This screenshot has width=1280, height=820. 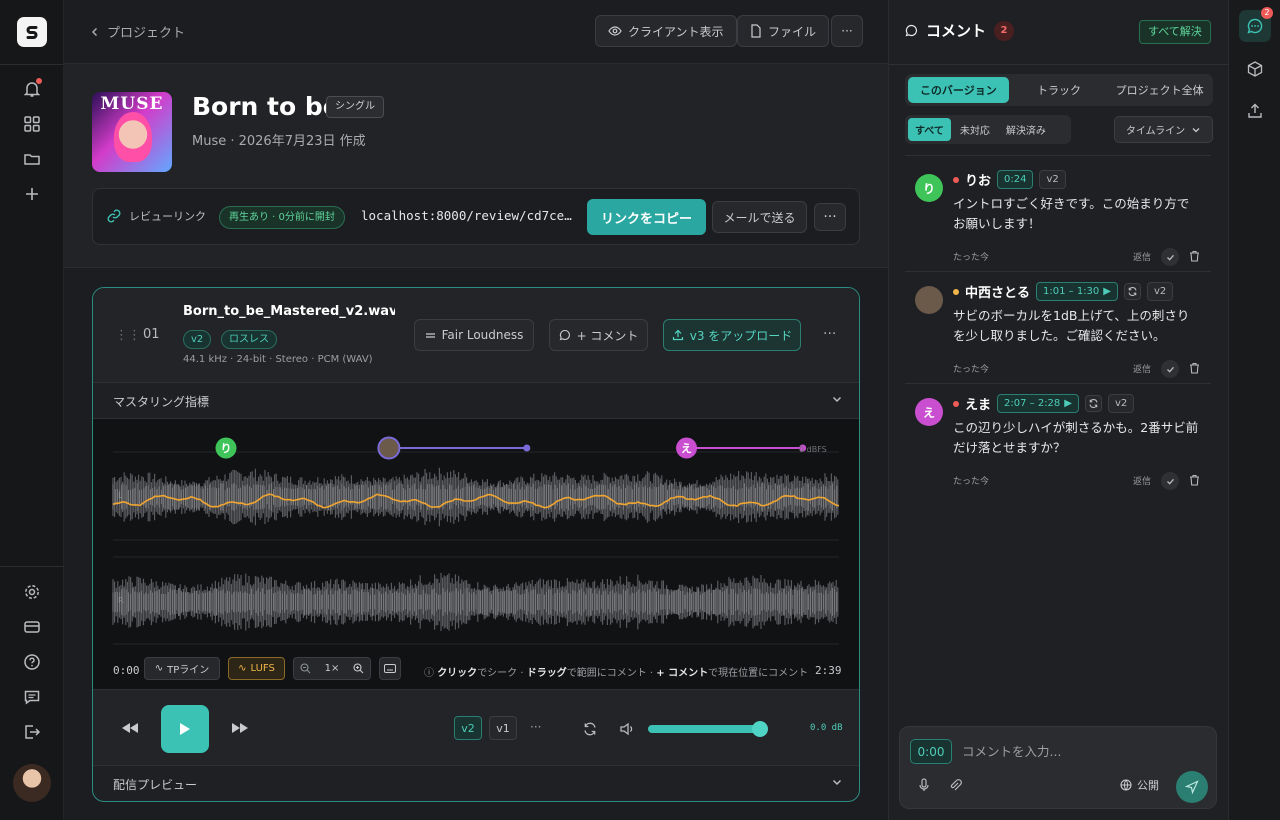 I want to click on projects-button, so click(x=32, y=159).